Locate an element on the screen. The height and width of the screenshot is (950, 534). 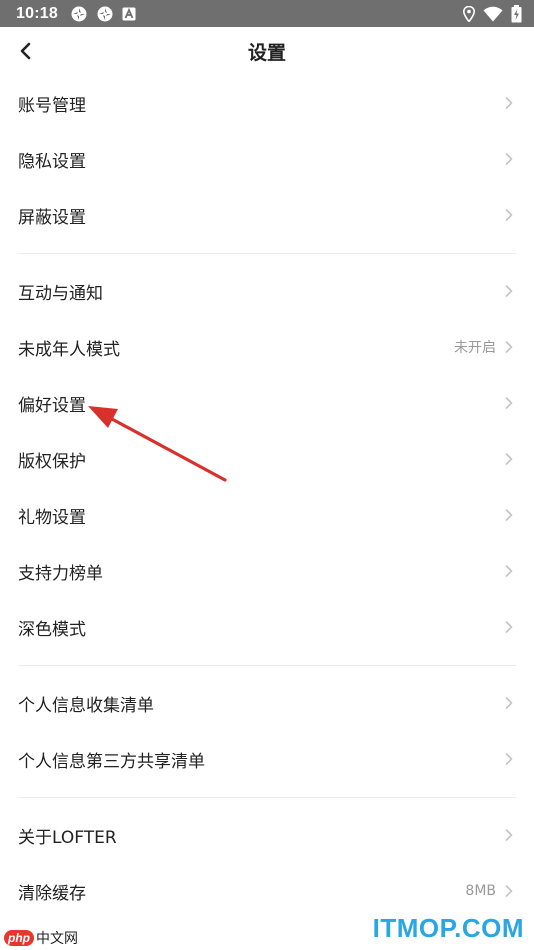
settings-item: 隐私设置 is located at coordinates (267, 159).